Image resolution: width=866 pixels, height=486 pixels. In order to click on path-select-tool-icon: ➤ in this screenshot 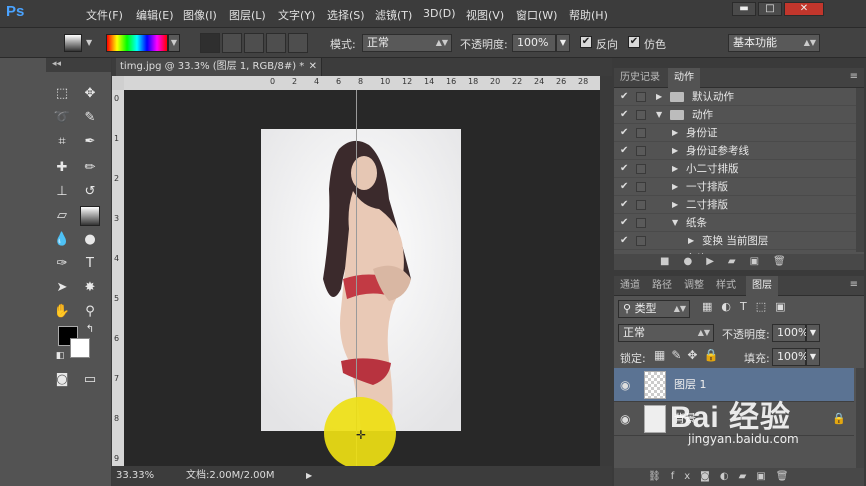, I will do `click(62, 288)`.